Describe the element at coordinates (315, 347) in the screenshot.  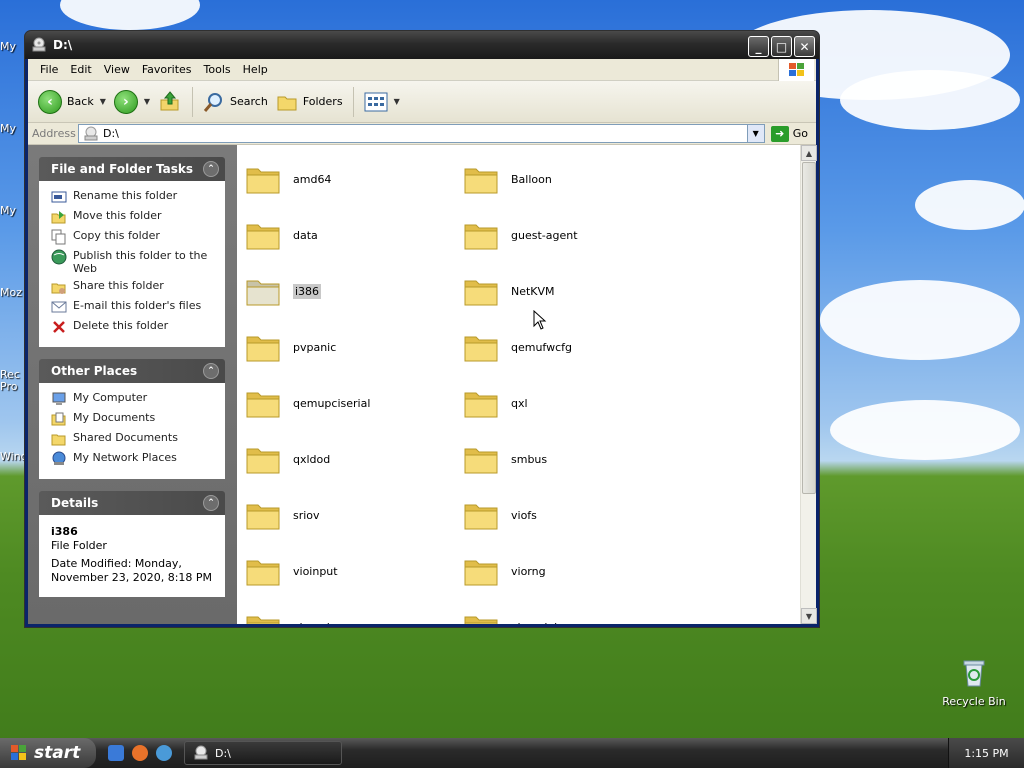
I see `folder-name: pvpanic` at that location.